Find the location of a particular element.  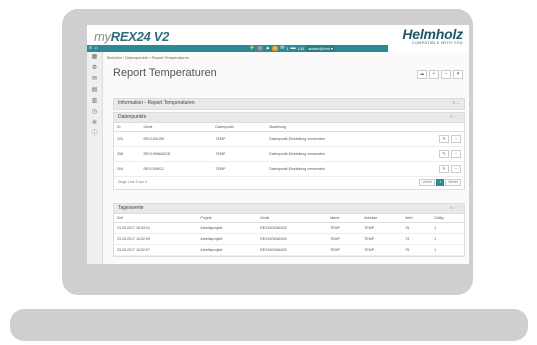

remove-button: − is located at coordinates (446, 74).